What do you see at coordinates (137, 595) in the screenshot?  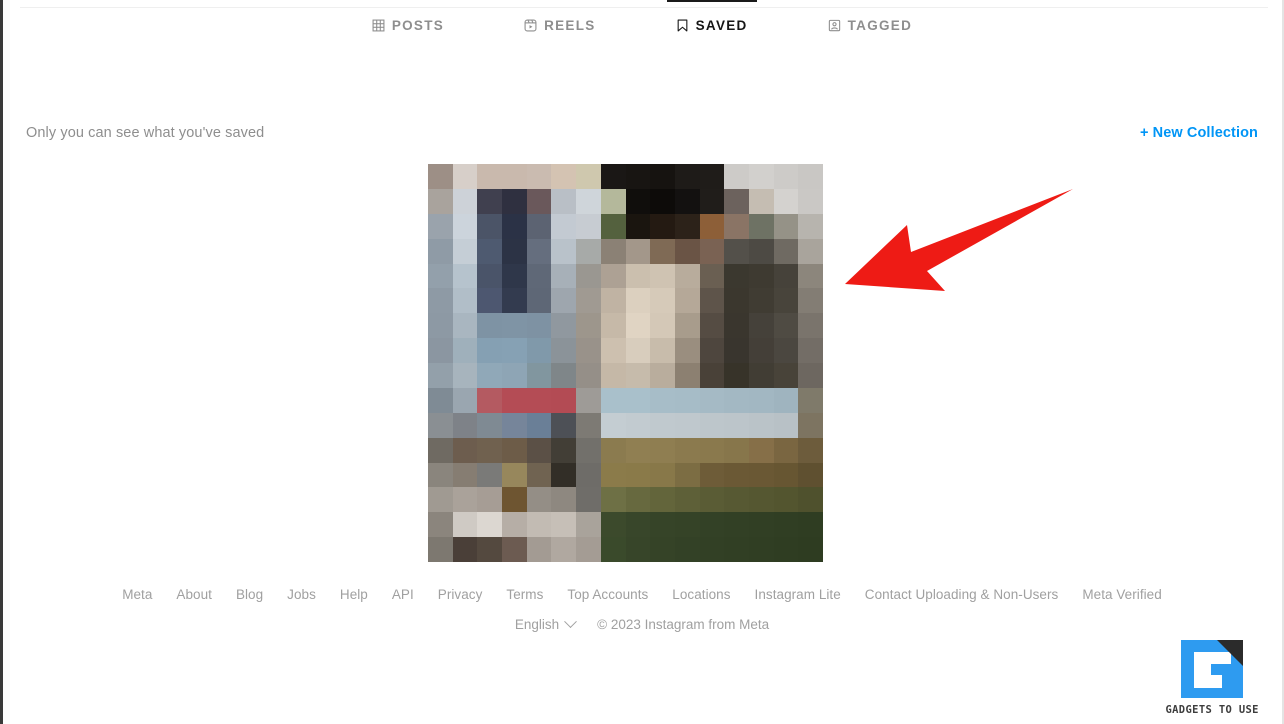 I see `footer-link: Meta` at bounding box center [137, 595].